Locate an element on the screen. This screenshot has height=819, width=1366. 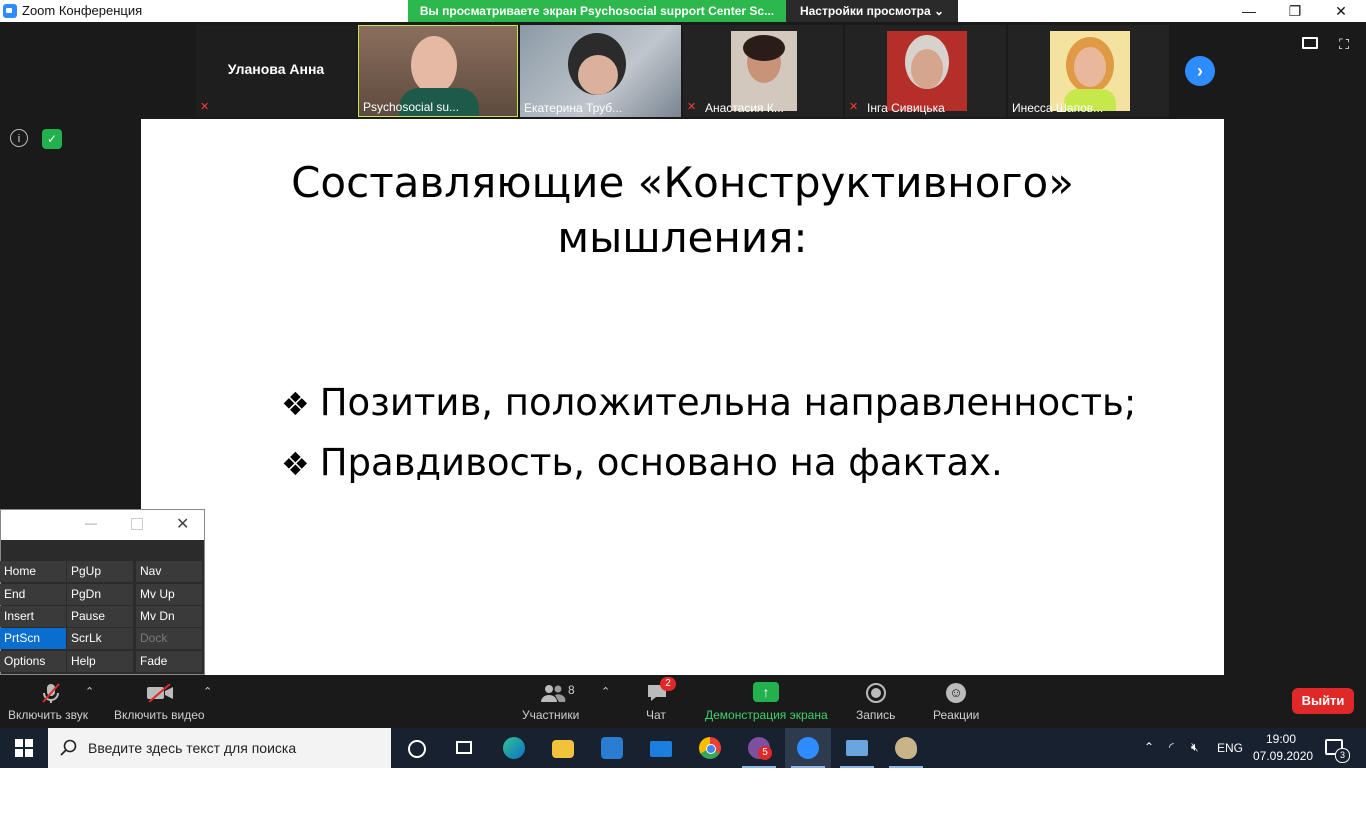
mail-icon is located at coordinates (661, 748).